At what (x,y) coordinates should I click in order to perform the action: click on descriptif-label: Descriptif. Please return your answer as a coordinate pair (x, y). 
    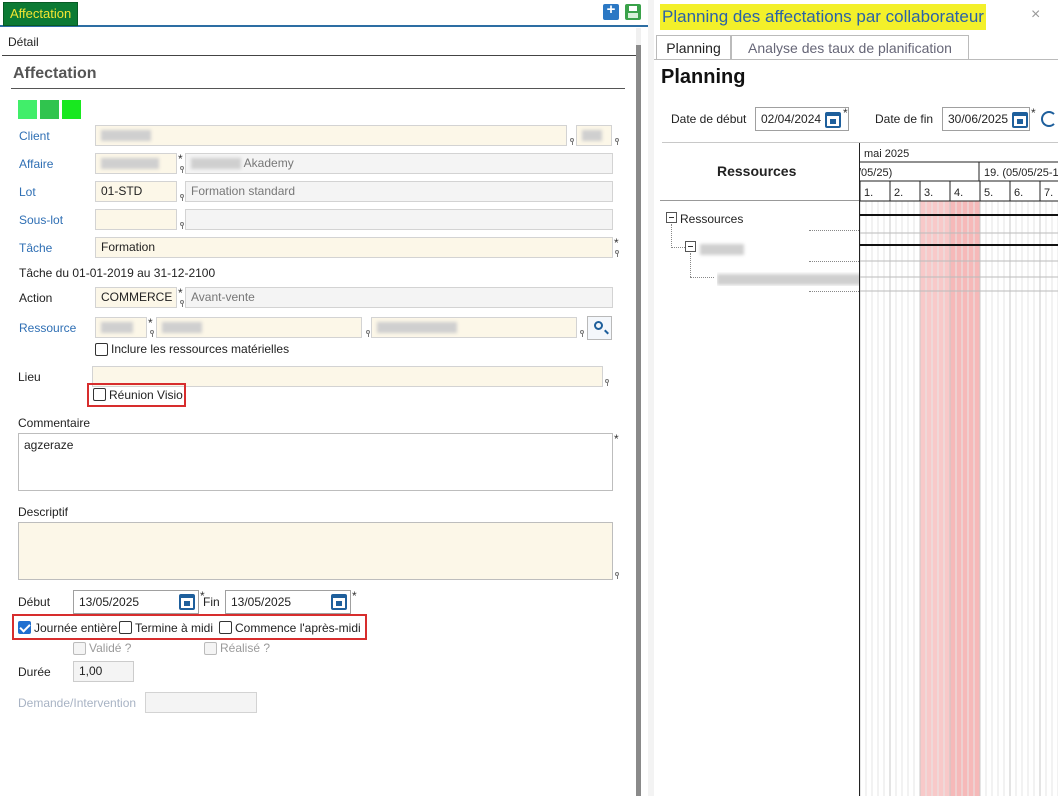
    Looking at the image, I should click on (43, 512).